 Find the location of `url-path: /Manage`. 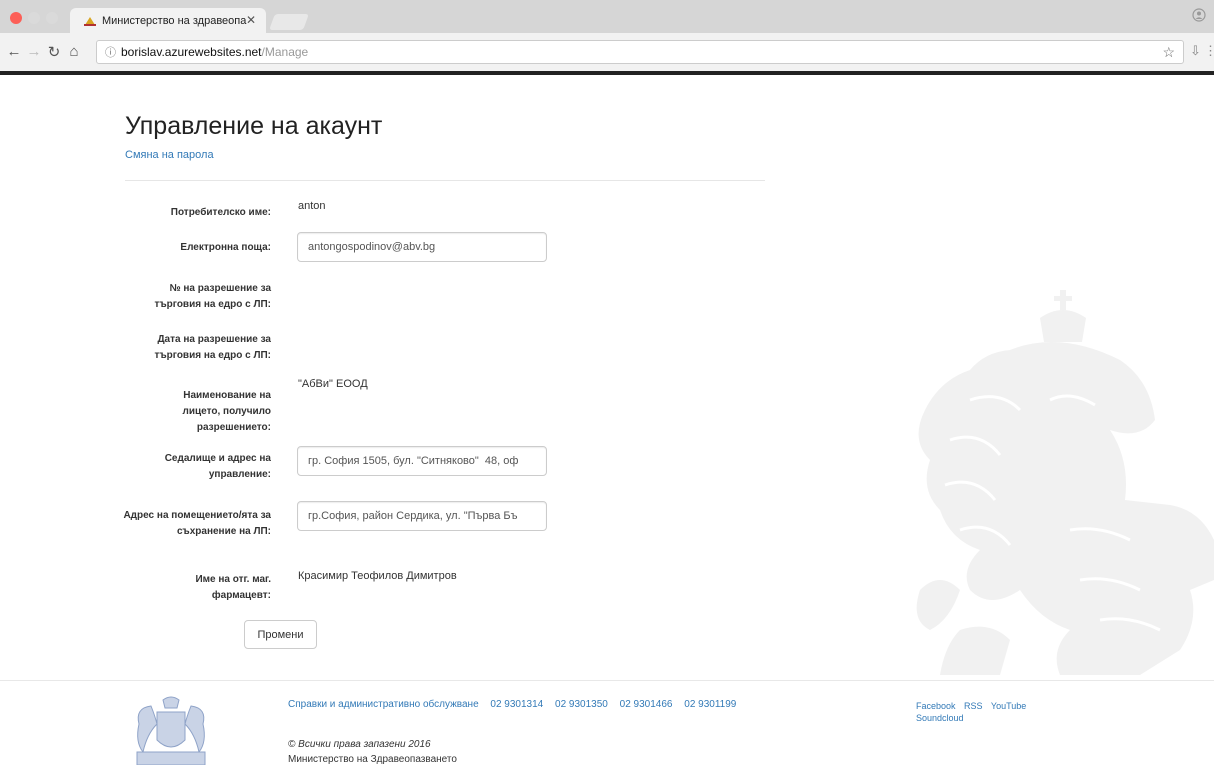

url-path: /Manage is located at coordinates (285, 52).